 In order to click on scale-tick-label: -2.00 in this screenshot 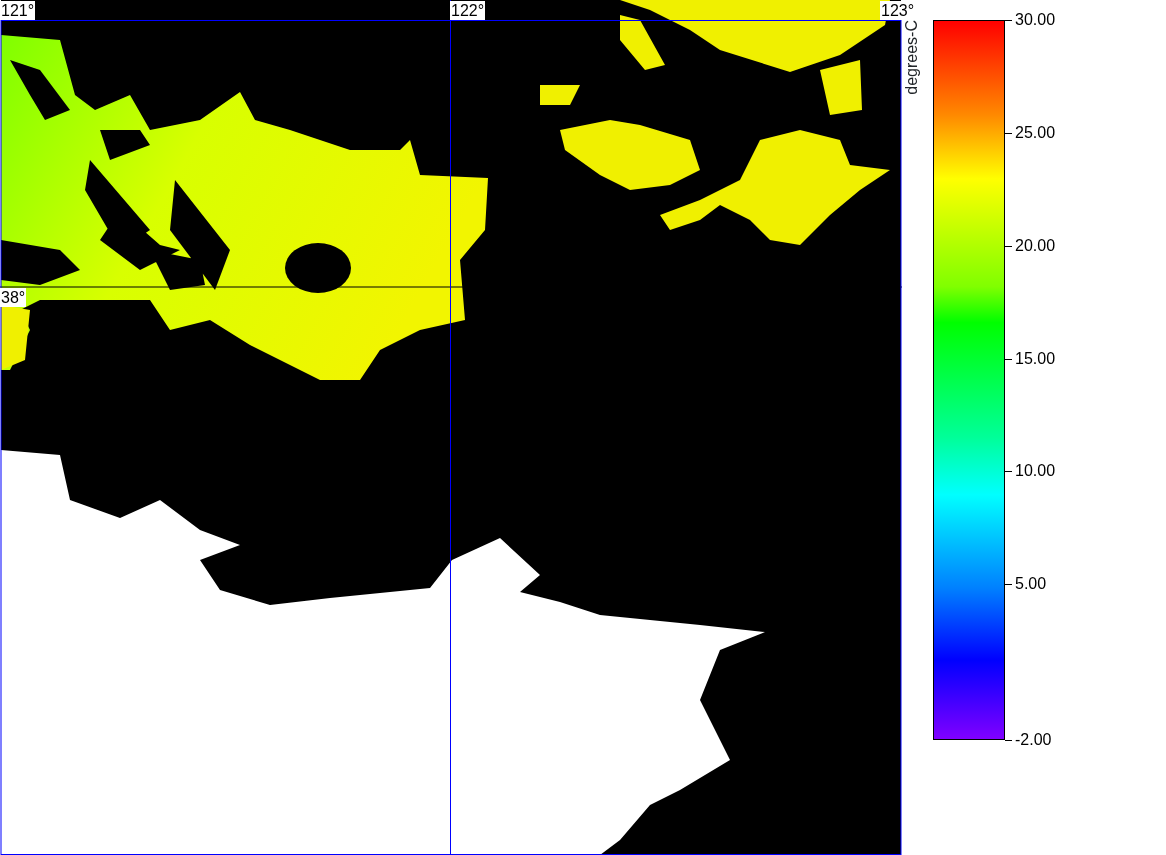, I will do `click(1033, 740)`.